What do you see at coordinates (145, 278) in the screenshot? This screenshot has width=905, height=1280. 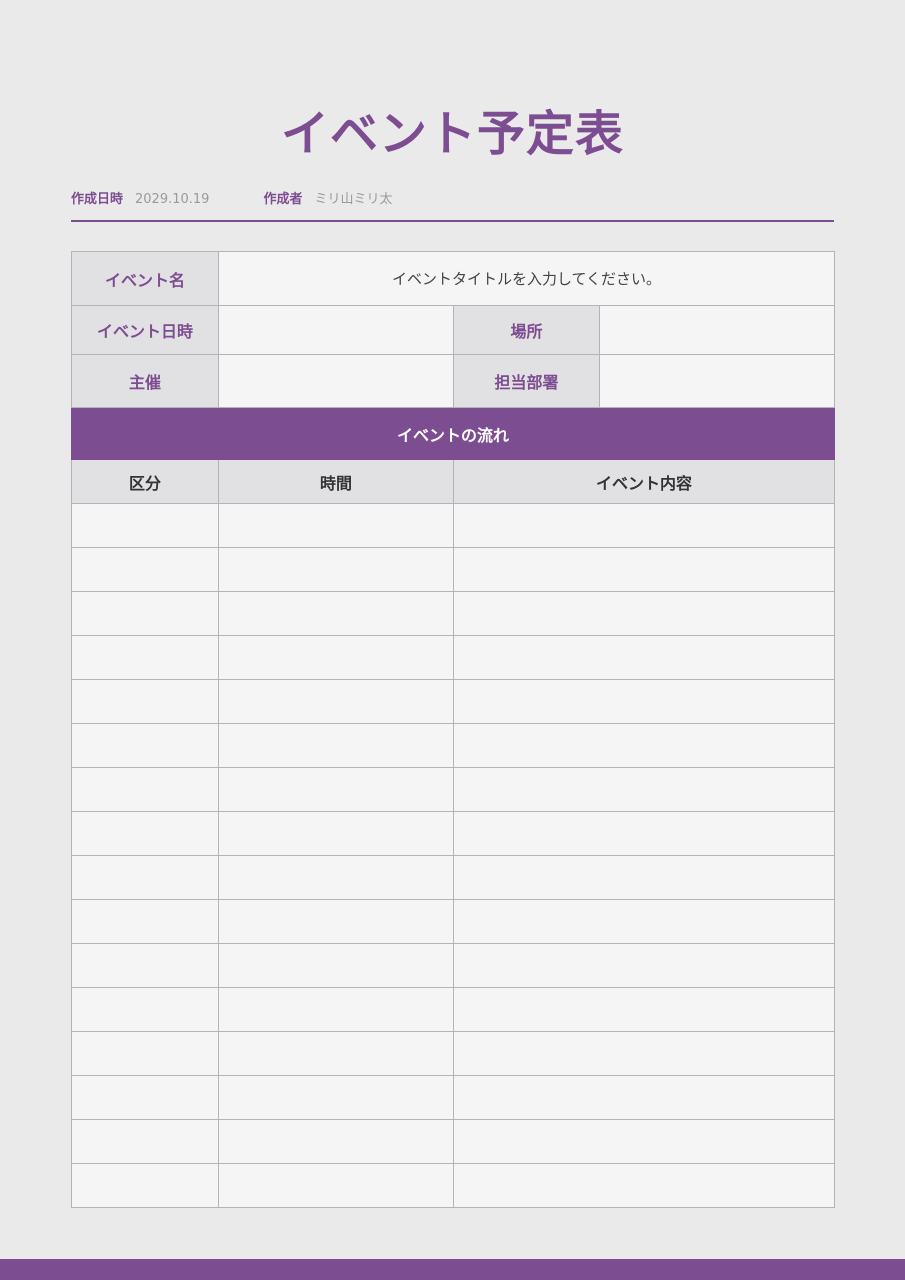 I see `event-name-label: イベント名` at bounding box center [145, 278].